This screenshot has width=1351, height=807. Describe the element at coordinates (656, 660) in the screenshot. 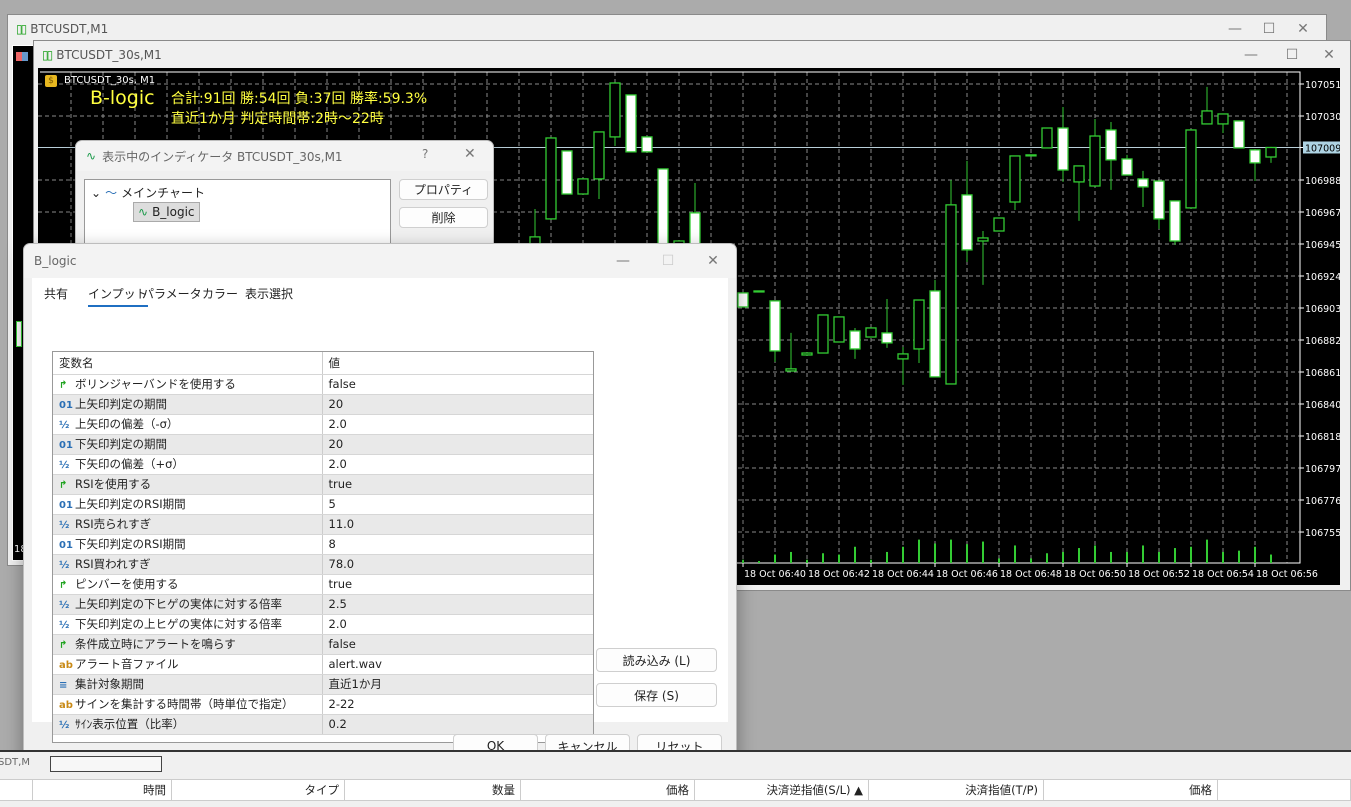

I see `load-button: 読み込み (L)` at that location.